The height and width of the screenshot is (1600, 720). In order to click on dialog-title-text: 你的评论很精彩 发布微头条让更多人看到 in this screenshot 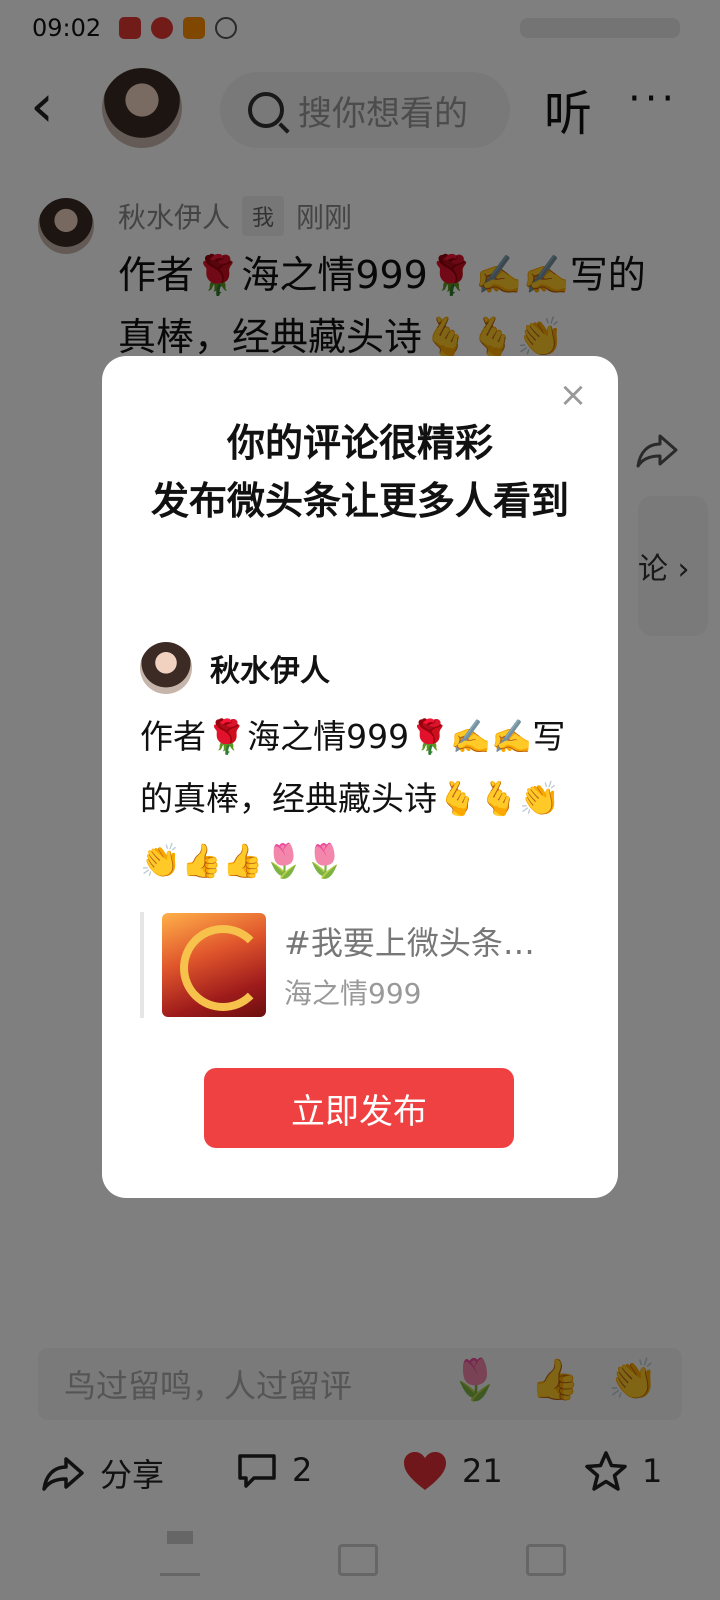, I will do `click(359, 472)`.